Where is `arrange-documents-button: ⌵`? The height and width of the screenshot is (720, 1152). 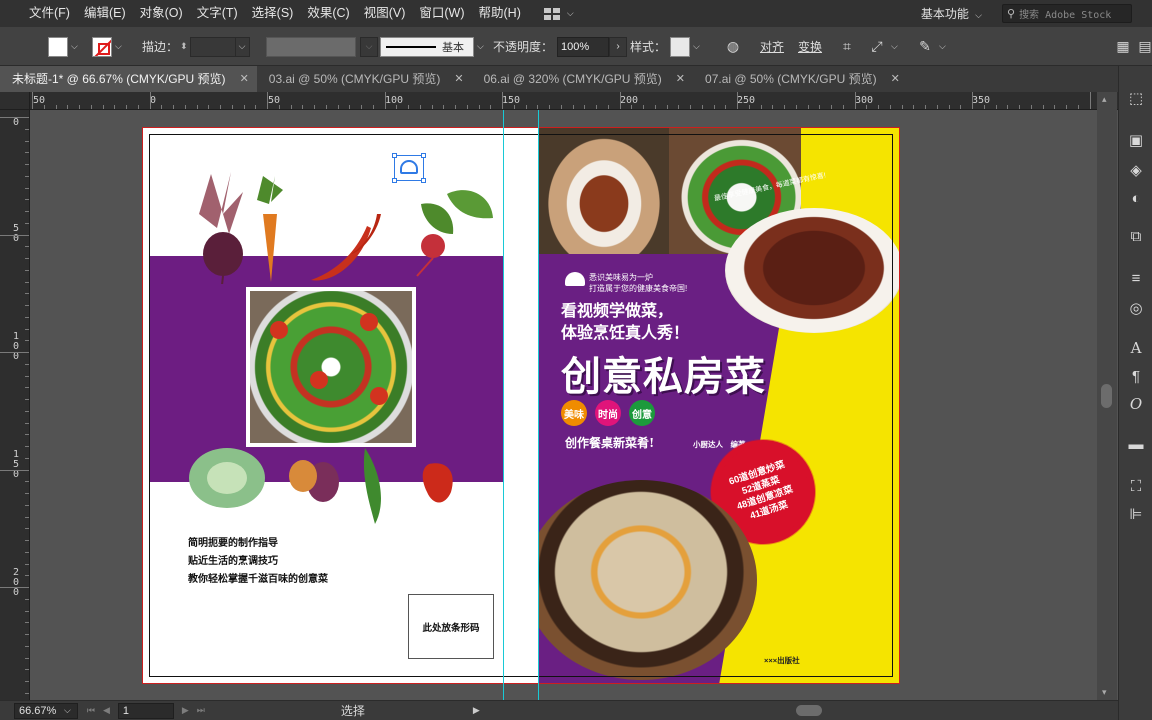
arrange-documents-button: ⌵ is located at coordinates (558, 13).